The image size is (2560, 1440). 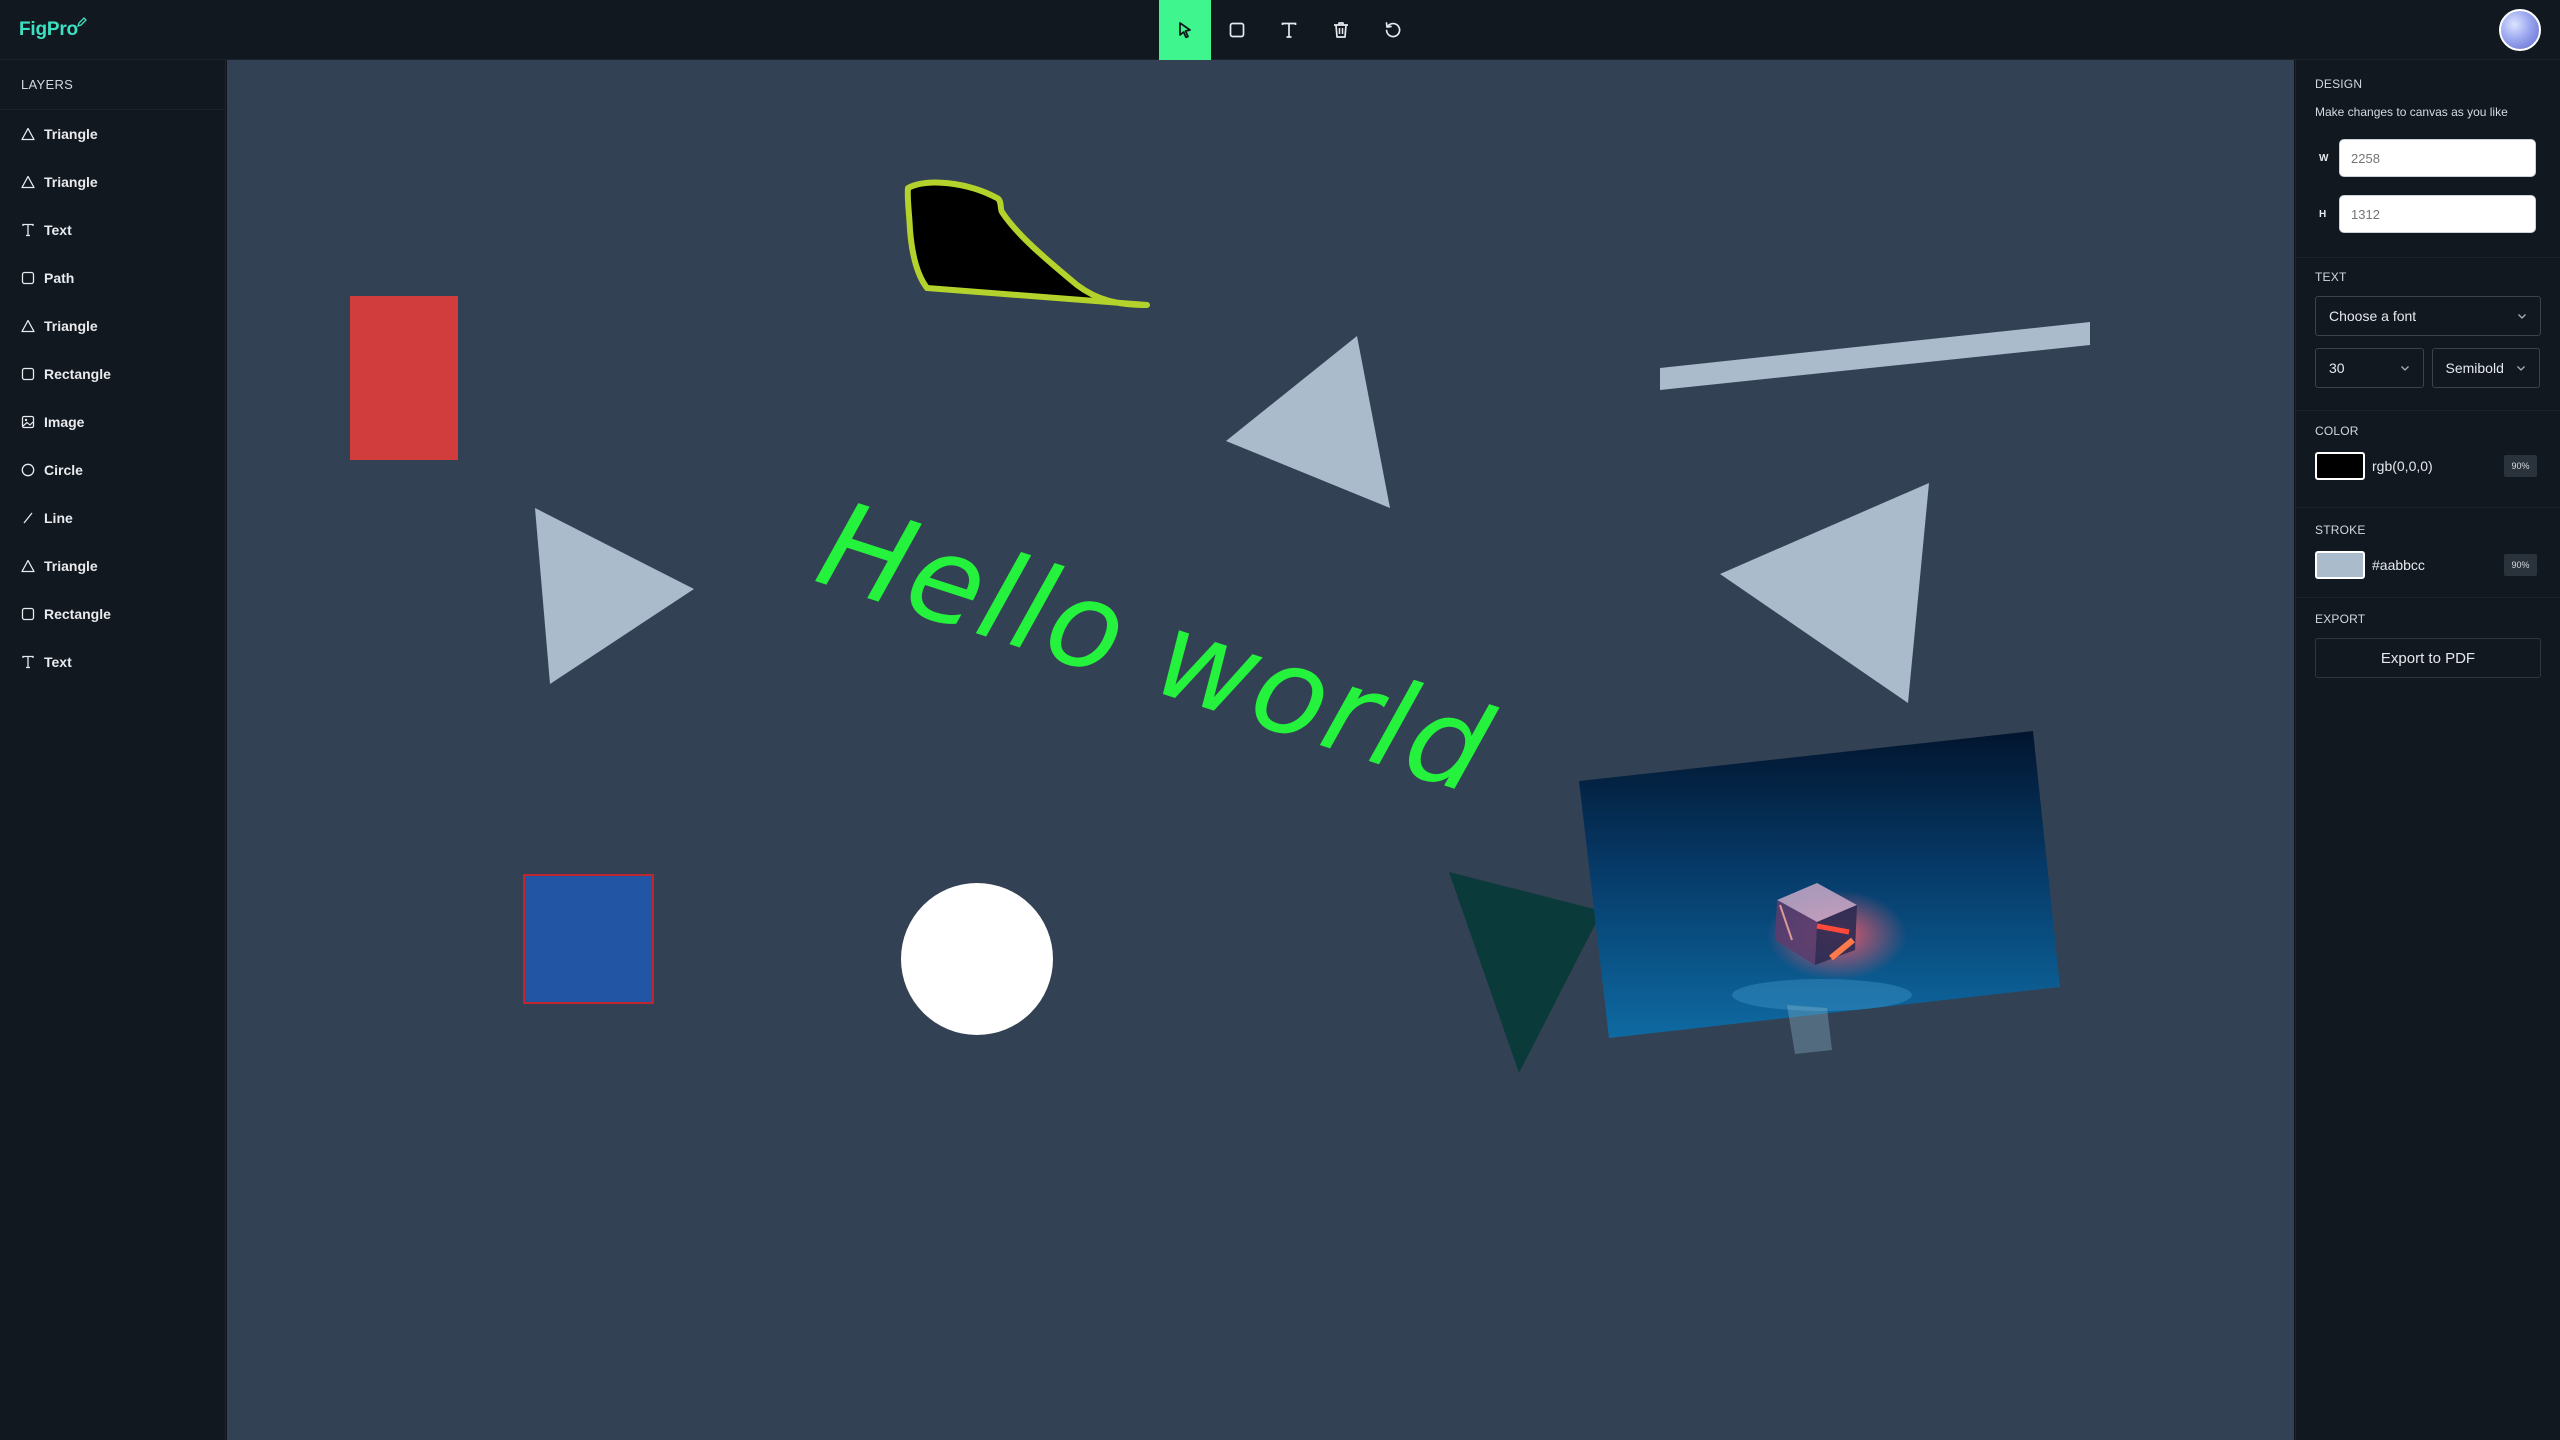 I want to click on width-row: W, so click(x=2427, y=158).